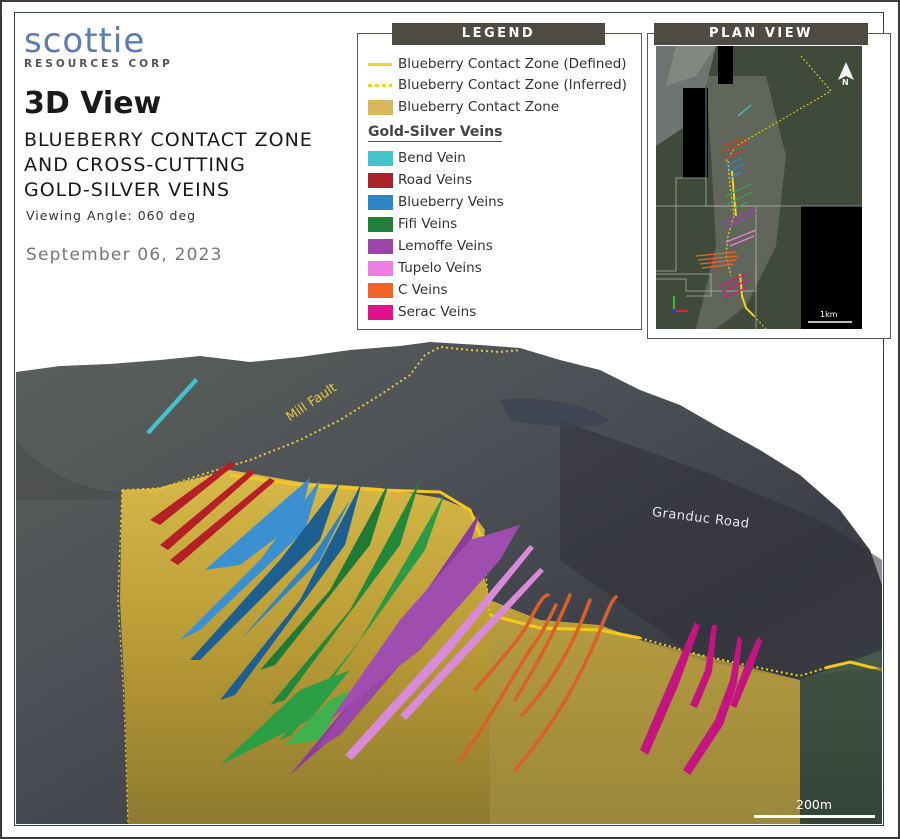 This screenshot has width=900, height=839. Describe the element at coordinates (674, 311) in the screenshot. I see `axis-z-icon` at that location.